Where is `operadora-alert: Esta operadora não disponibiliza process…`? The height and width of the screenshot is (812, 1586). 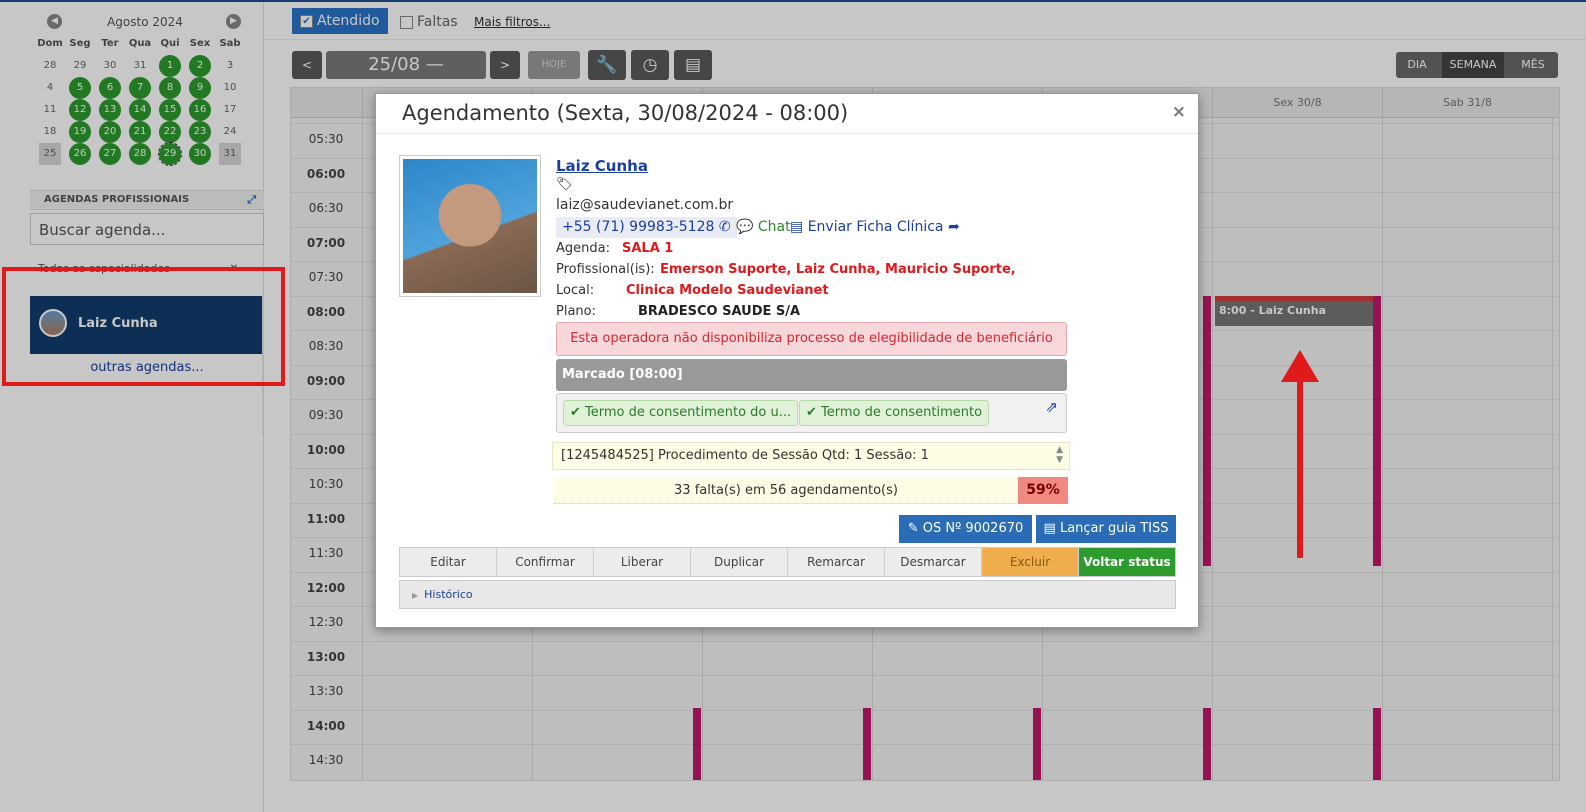 operadora-alert: Esta operadora não disponibiliza process… is located at coordinates (811, 339).